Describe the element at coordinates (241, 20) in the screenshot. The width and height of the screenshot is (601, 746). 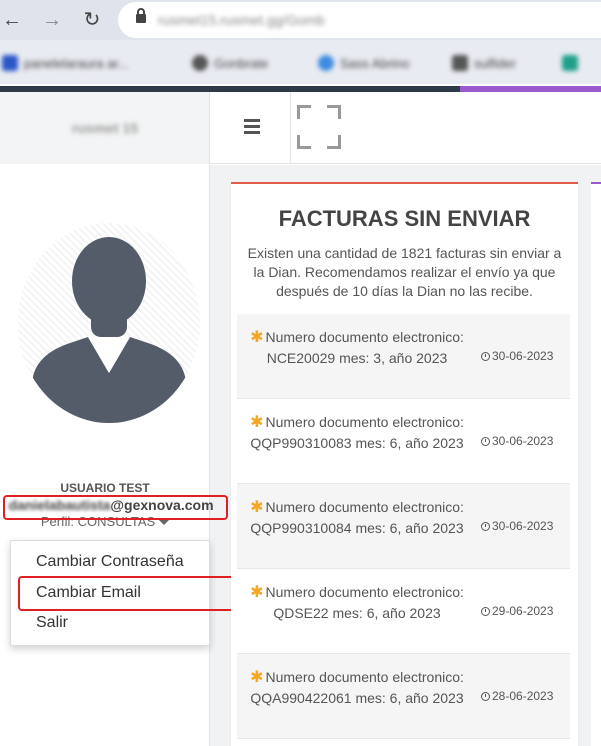
I see `url-text: rusmet15.rusmet.gg/Gomb` at that location.